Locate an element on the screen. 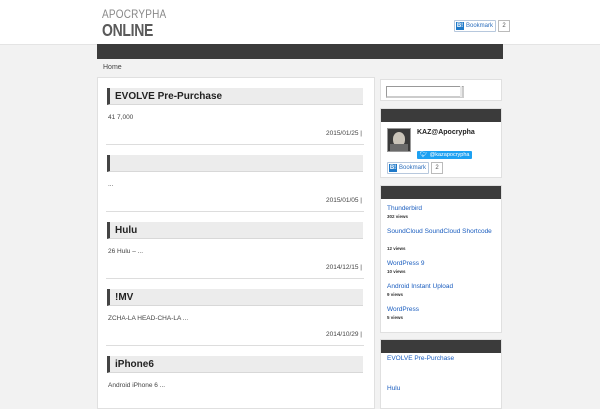  popular-post-link: Thunderbird is located at coordinates (404, 208).